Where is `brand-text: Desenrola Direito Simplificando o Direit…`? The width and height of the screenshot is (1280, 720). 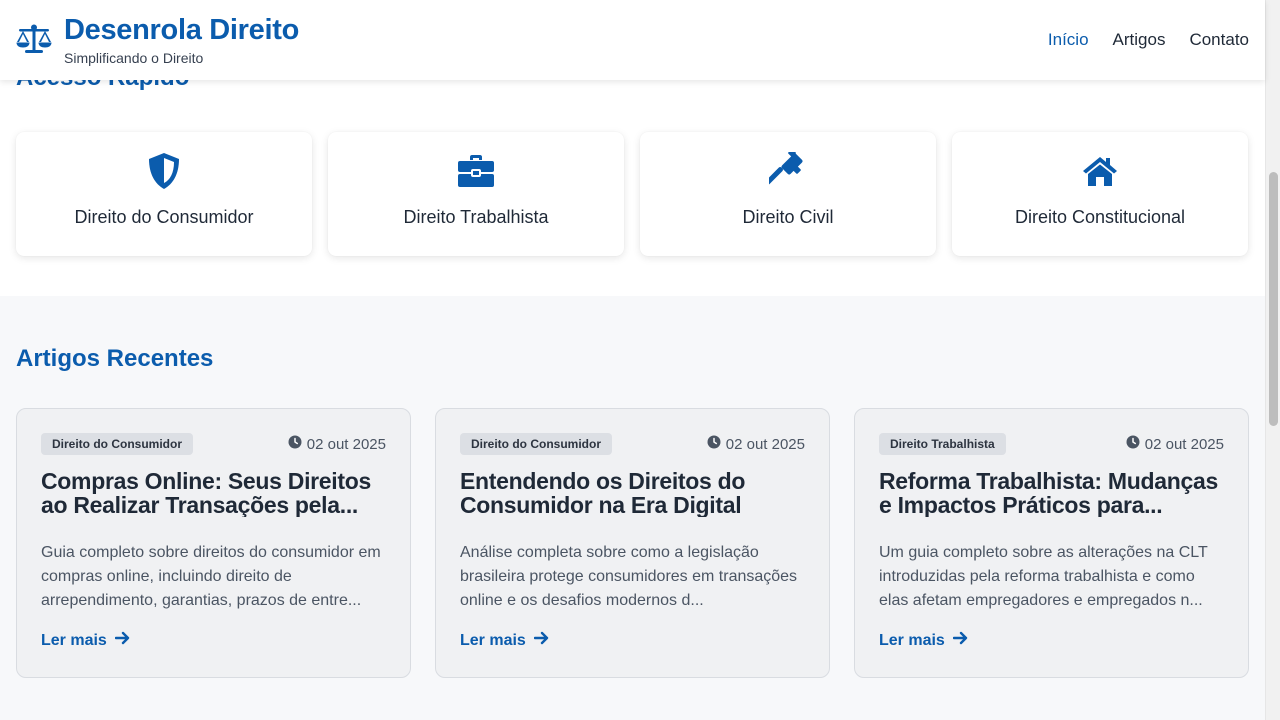
brand-text: Desenrola Direito Simplificando o Direit… is located at coordinates (181, 40).